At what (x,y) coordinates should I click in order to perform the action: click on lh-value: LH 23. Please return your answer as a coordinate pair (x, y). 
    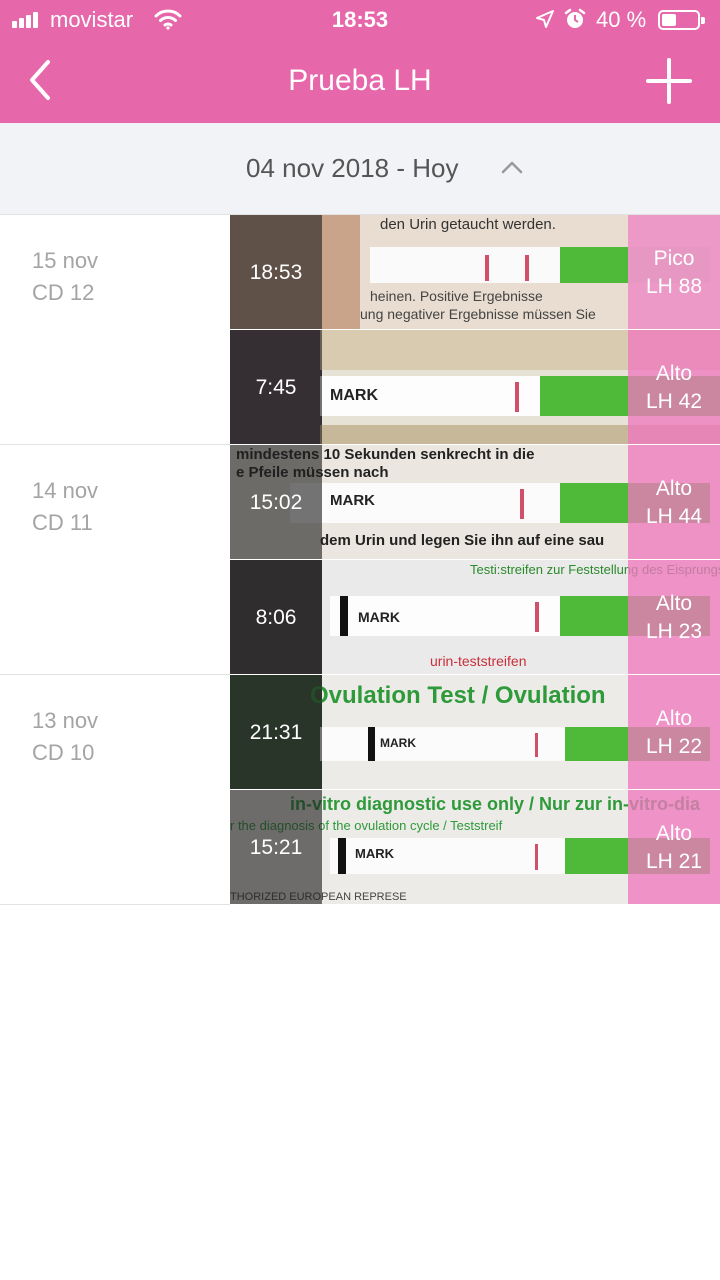
    Looking at the image, I should click on (674, 631).